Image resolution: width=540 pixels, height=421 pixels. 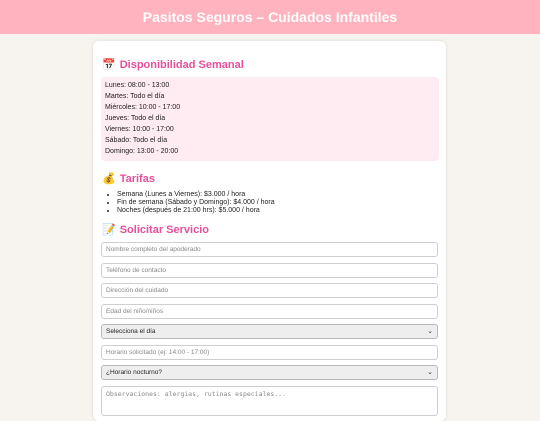 What do you see at coordinates (142, 151) in the screenshot?
I see `availability-line: Domingo: 13:00 - 20:00` at bounding box center [142, 151].